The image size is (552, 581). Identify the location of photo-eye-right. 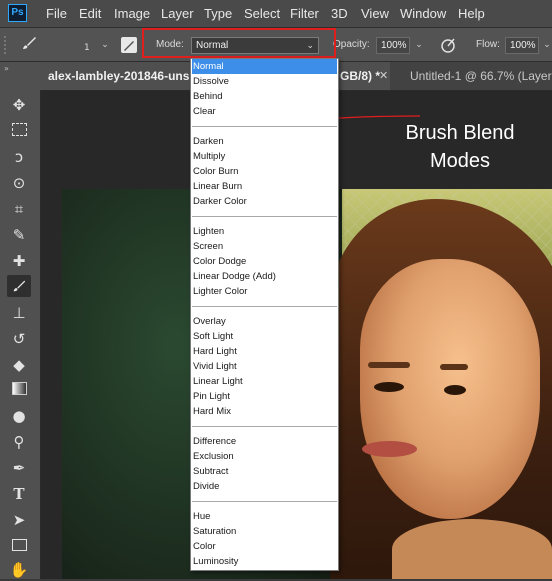
(455, 390).